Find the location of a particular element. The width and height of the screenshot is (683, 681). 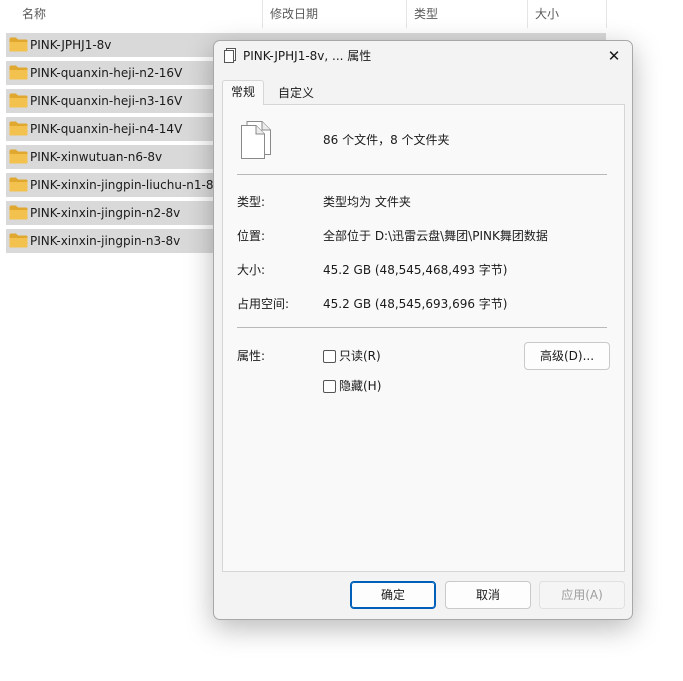

disk-size-value: 45.2 GB (48,545,693,696 字节) is located at coordinates (415, 304).